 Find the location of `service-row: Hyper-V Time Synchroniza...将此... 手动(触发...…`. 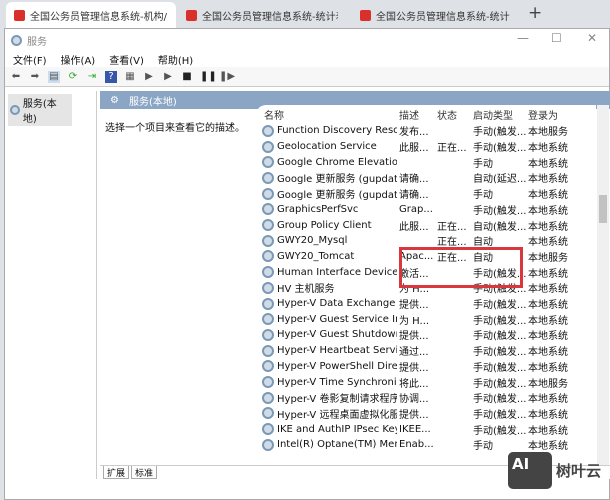

service-row: Hyper-V Time Synchroniza...将此... 手动(触发...… is located at coordinates (426, 382).